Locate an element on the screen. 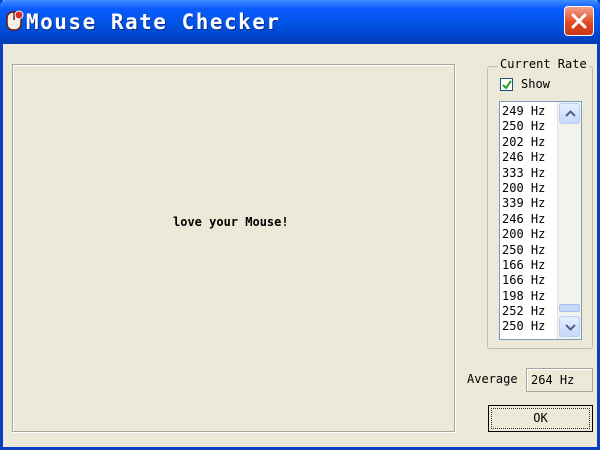 Image resolution: width=600 pixels, height=450 pixels. title-bar: Mouse Rate Checker is located at coordinates (300, 22).